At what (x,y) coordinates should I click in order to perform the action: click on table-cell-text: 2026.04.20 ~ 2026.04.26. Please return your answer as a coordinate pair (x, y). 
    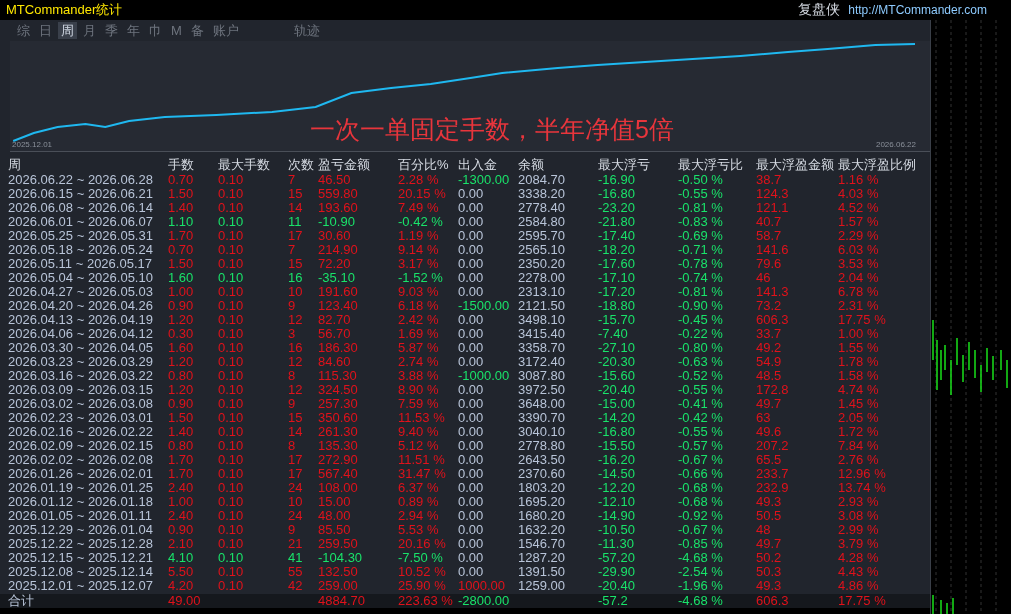
    Looking at the image, I should click on (81, 306).